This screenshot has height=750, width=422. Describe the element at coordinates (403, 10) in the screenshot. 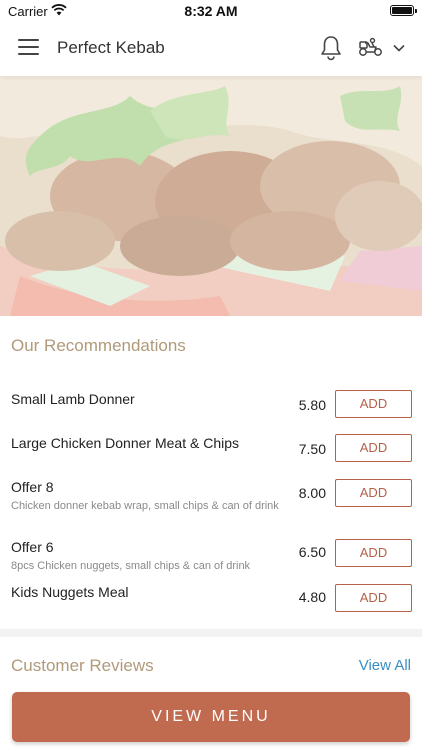

I see `battery-icon` at that location.